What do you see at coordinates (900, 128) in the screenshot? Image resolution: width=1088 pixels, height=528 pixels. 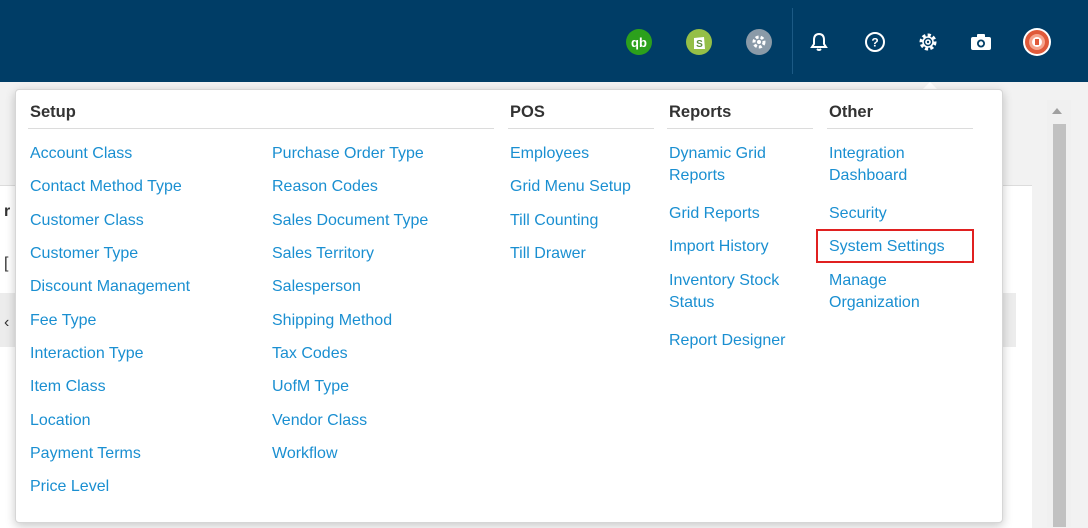 I see `other-divider` at bounding box center [900, 128].